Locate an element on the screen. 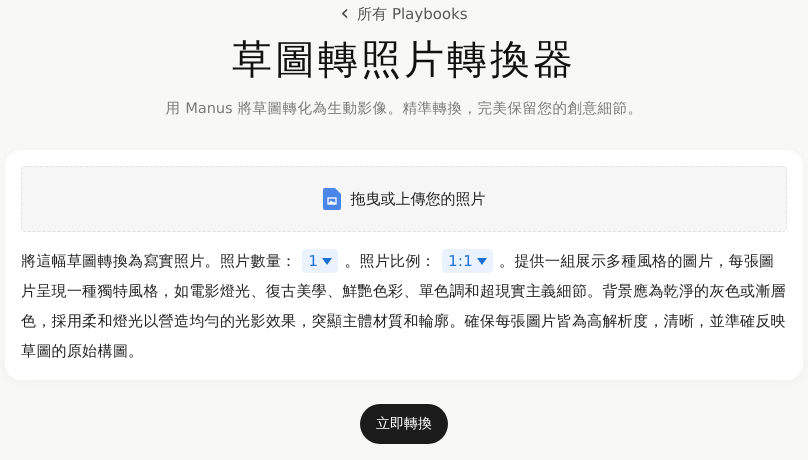  upload-label: 拖曳或上傳您的照片 is located at coordinates (418, 199).